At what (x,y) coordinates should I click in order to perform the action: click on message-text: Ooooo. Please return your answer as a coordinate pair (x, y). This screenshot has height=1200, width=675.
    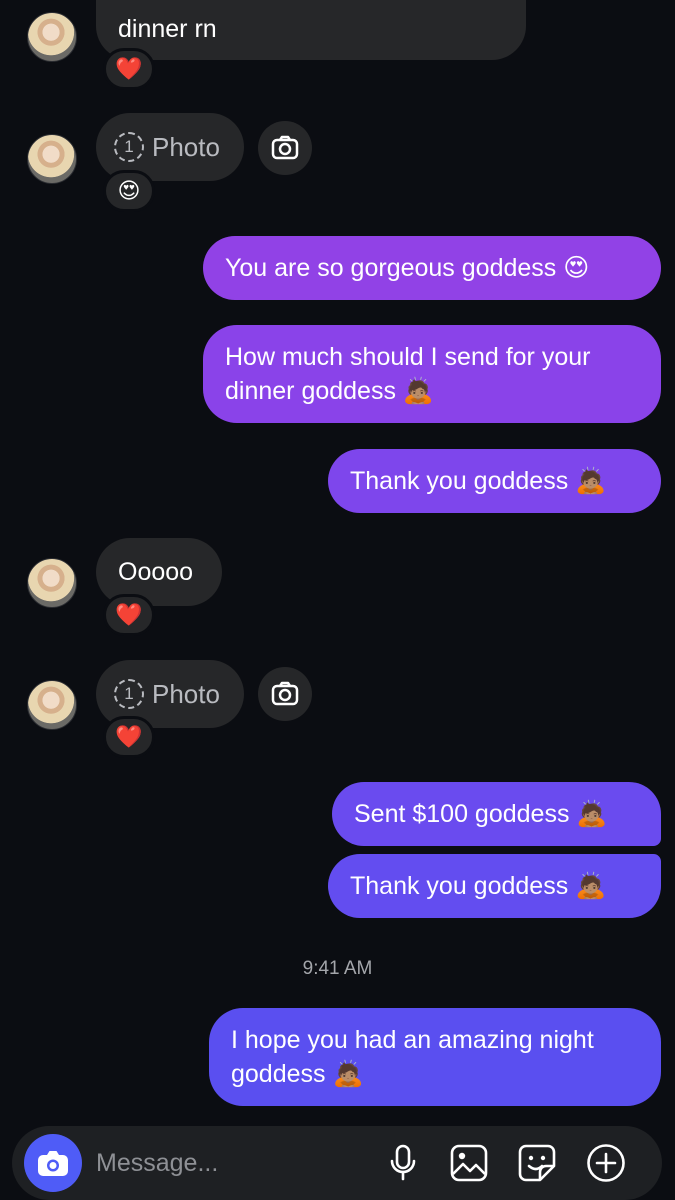
    Looking at the image, I should click on (156, 572).